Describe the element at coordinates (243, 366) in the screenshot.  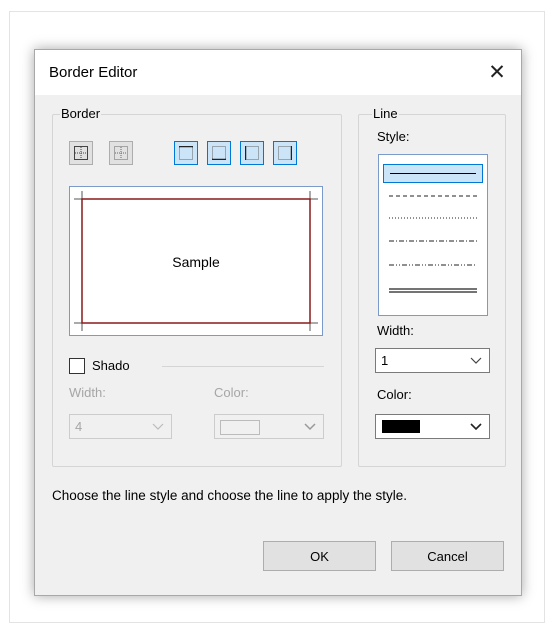
I see `shadow-separator` at that location.